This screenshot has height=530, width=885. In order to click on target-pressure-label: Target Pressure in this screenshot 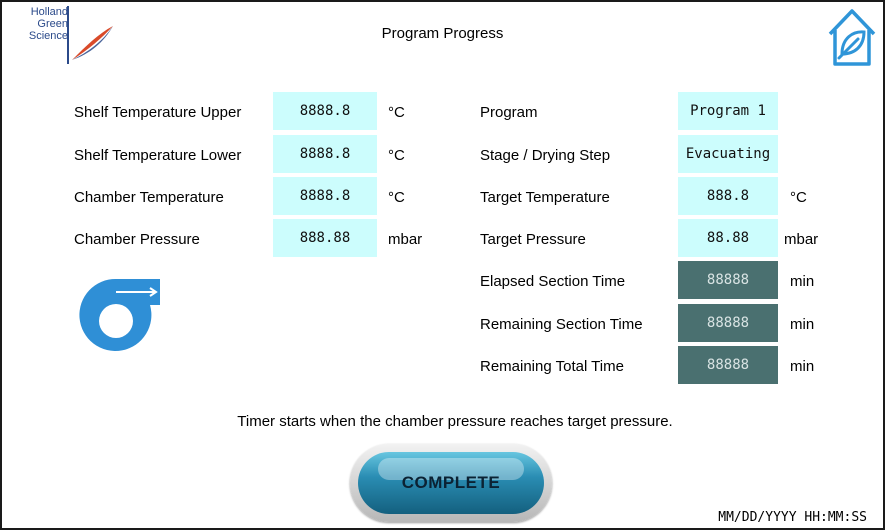, I will do `click(533, 239)`.